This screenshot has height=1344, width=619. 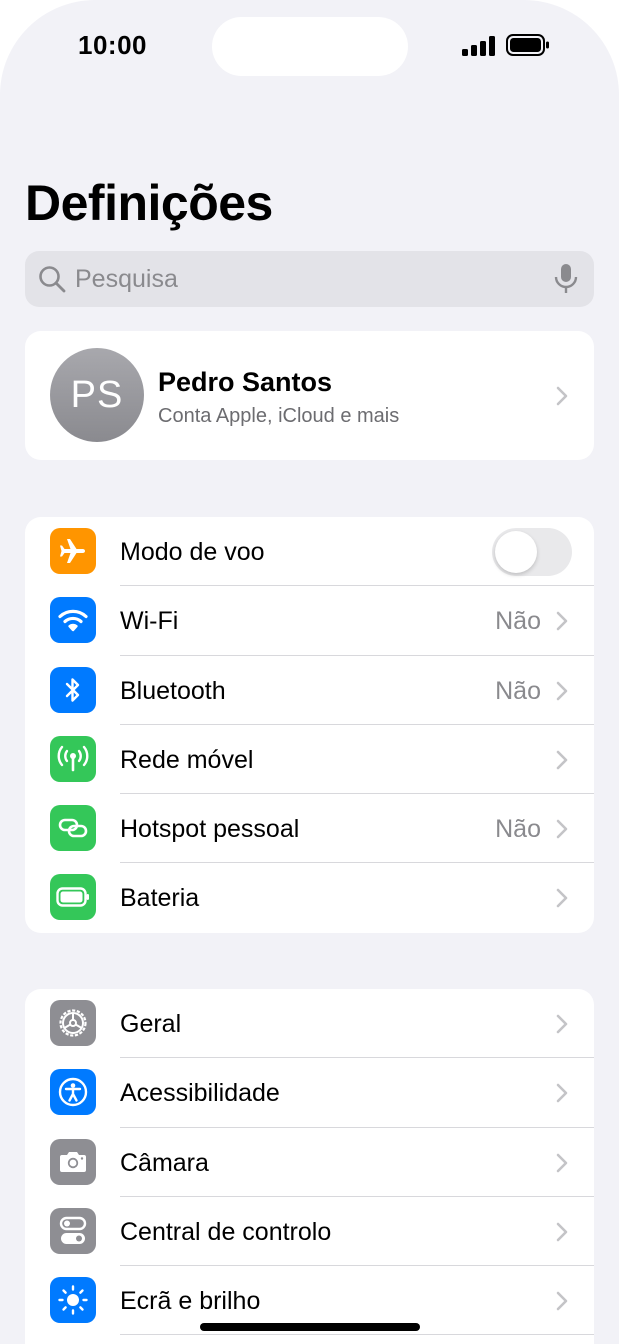 What do you see at coordinates (164, 1162) in the screenshot?
I see `row-label: Câmara` at bounding box center [164, 1162].